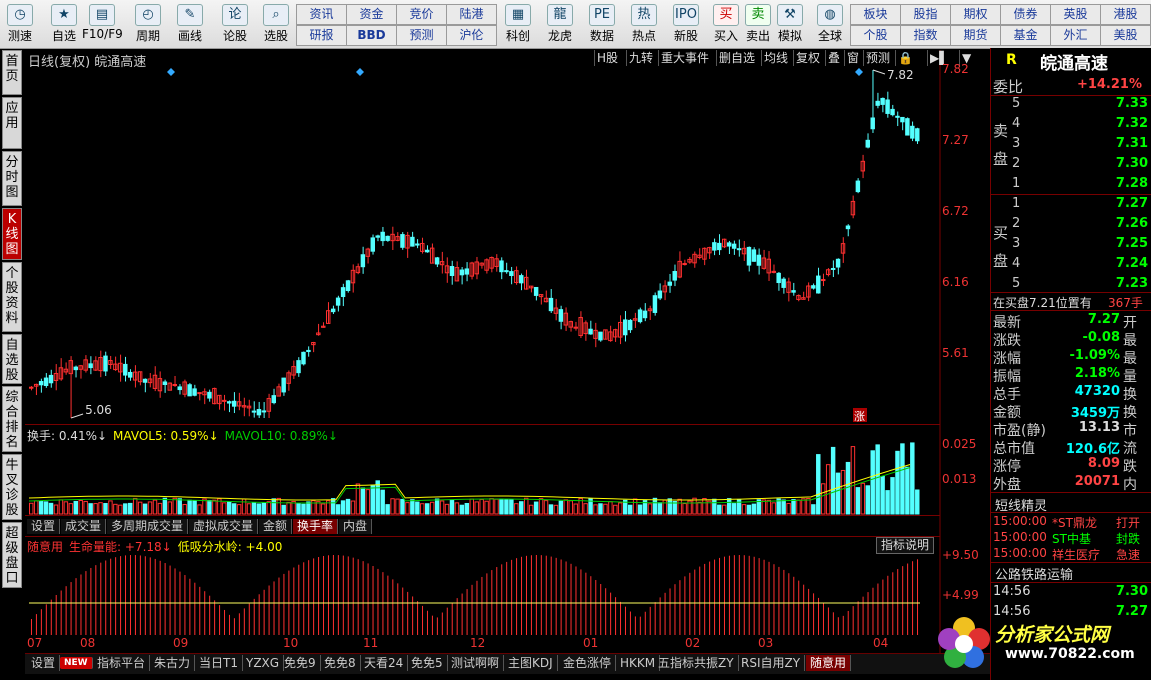 The image size is (1151, 680). I want to click on hk-shares-button: 港股, so click(1125, 14).